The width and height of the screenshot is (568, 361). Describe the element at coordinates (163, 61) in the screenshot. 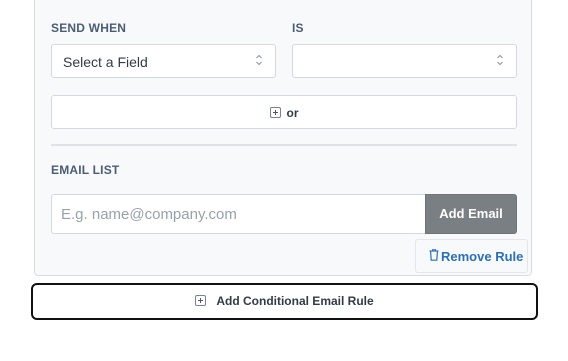

I see `field-select: Select a Field` at that location.